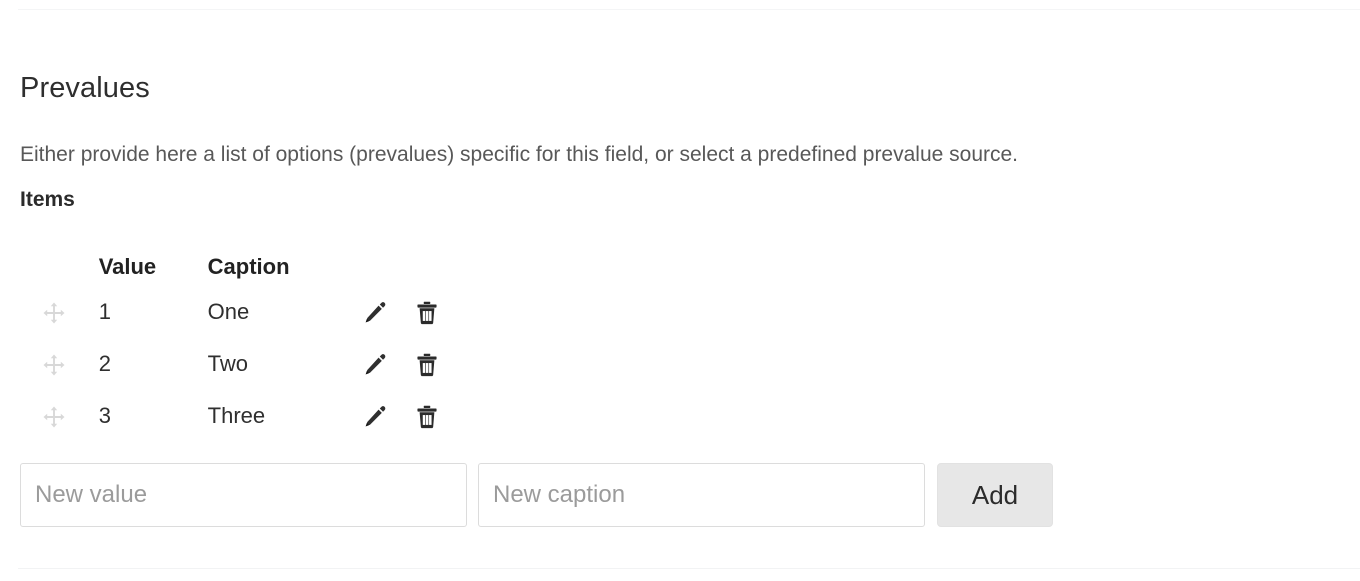 This screenshot has width=1360, height=581. Describe the element at coordinates (689, 568) in the screenshot. I see `bottom-divider` at that location.